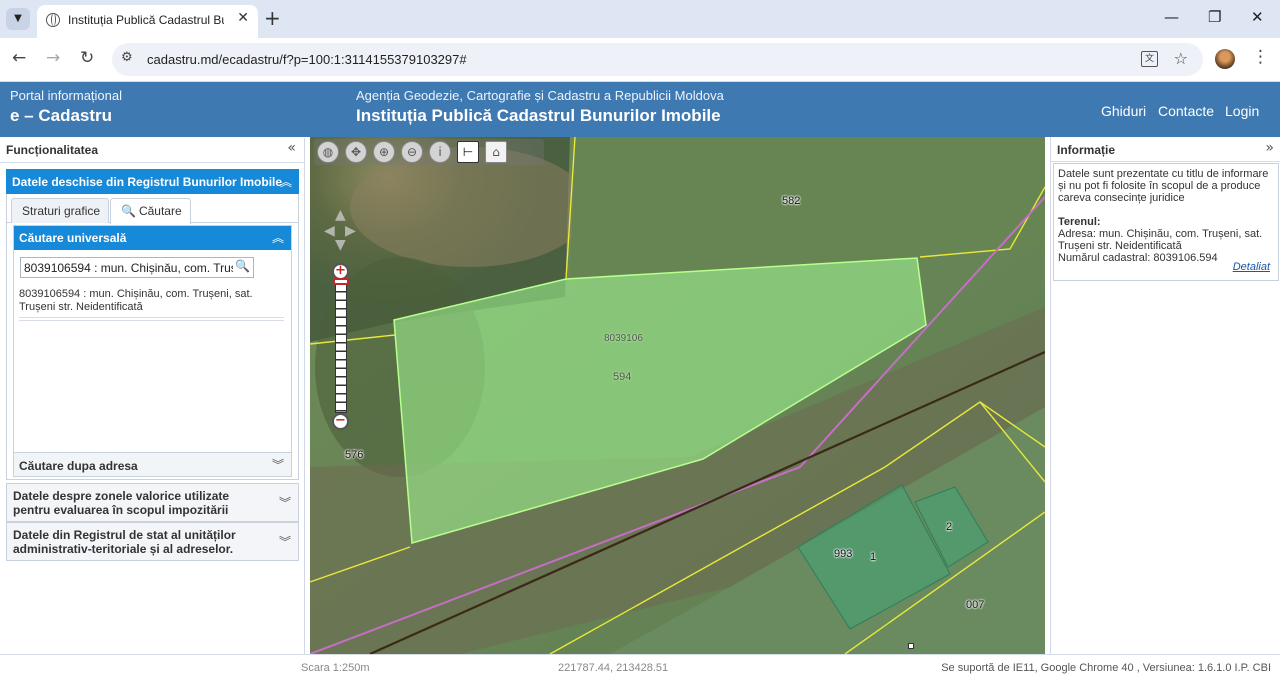 This screenshot has height=683, width=1280. I want to click on restore-icon: ❐, so click(1214, 17).